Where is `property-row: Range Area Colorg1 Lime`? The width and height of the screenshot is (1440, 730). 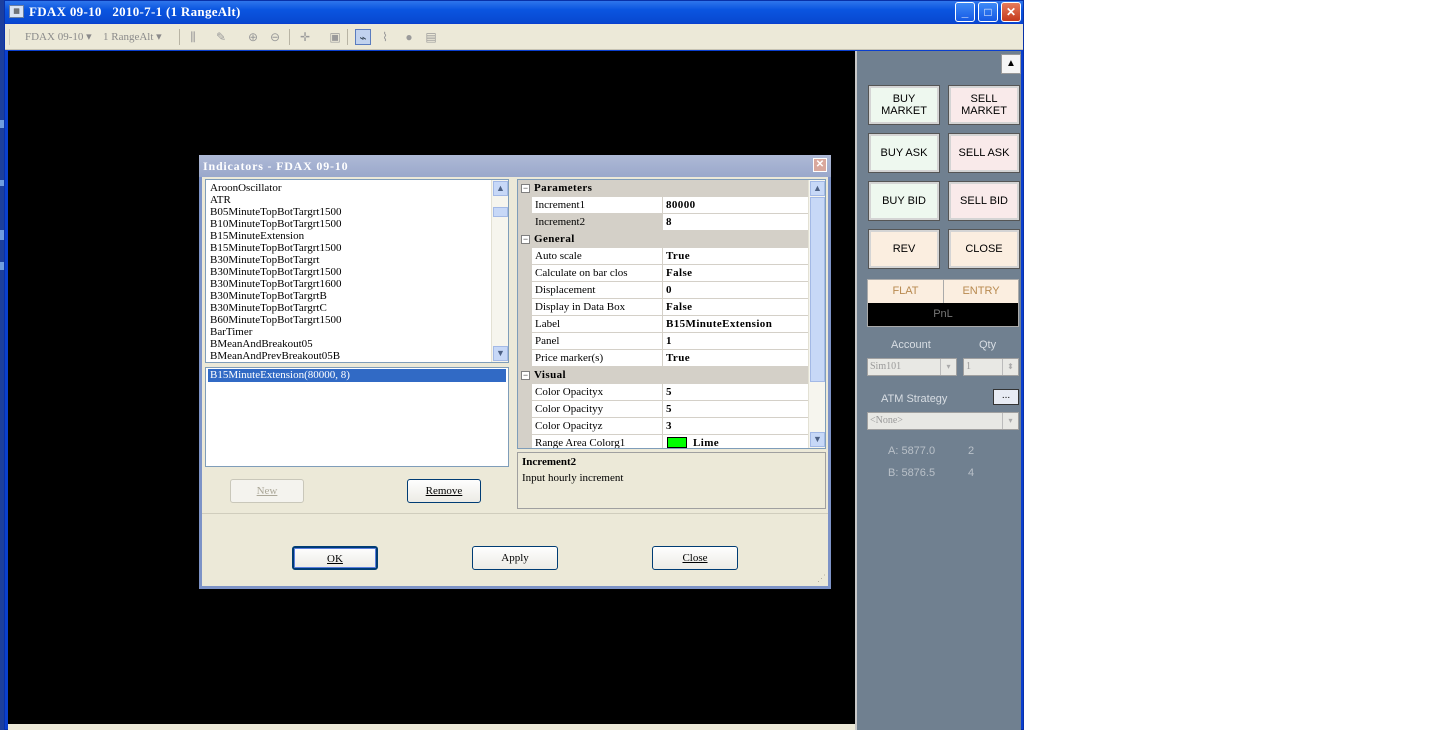 property-row: Range Area Colorg1 Lime is located at coordinates (664, 441).